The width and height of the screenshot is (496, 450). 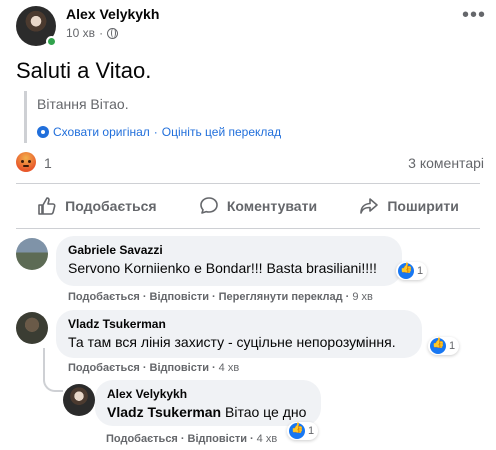 I want to click on comment-icon, so click(x=209, y=205).